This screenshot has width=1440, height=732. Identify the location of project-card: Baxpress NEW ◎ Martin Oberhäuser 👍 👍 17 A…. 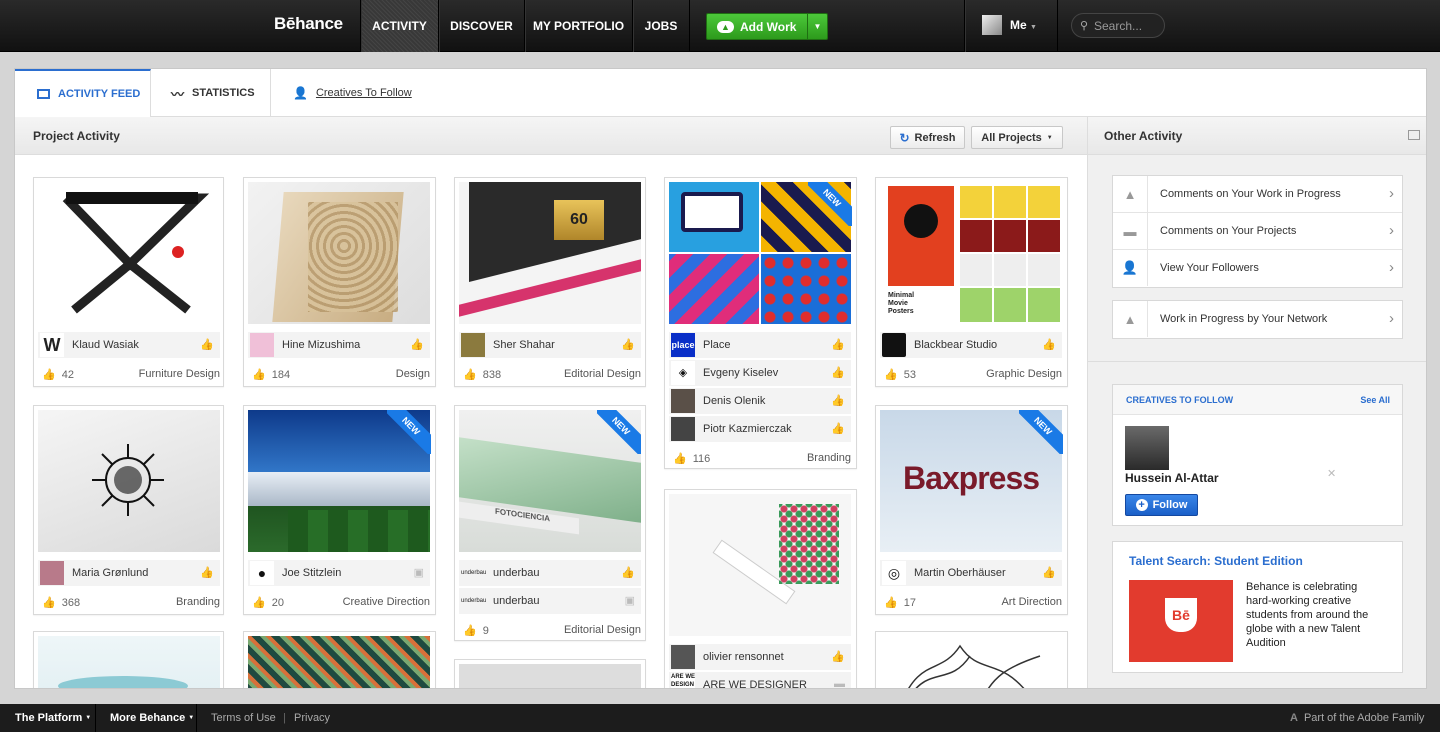
(971, 510).